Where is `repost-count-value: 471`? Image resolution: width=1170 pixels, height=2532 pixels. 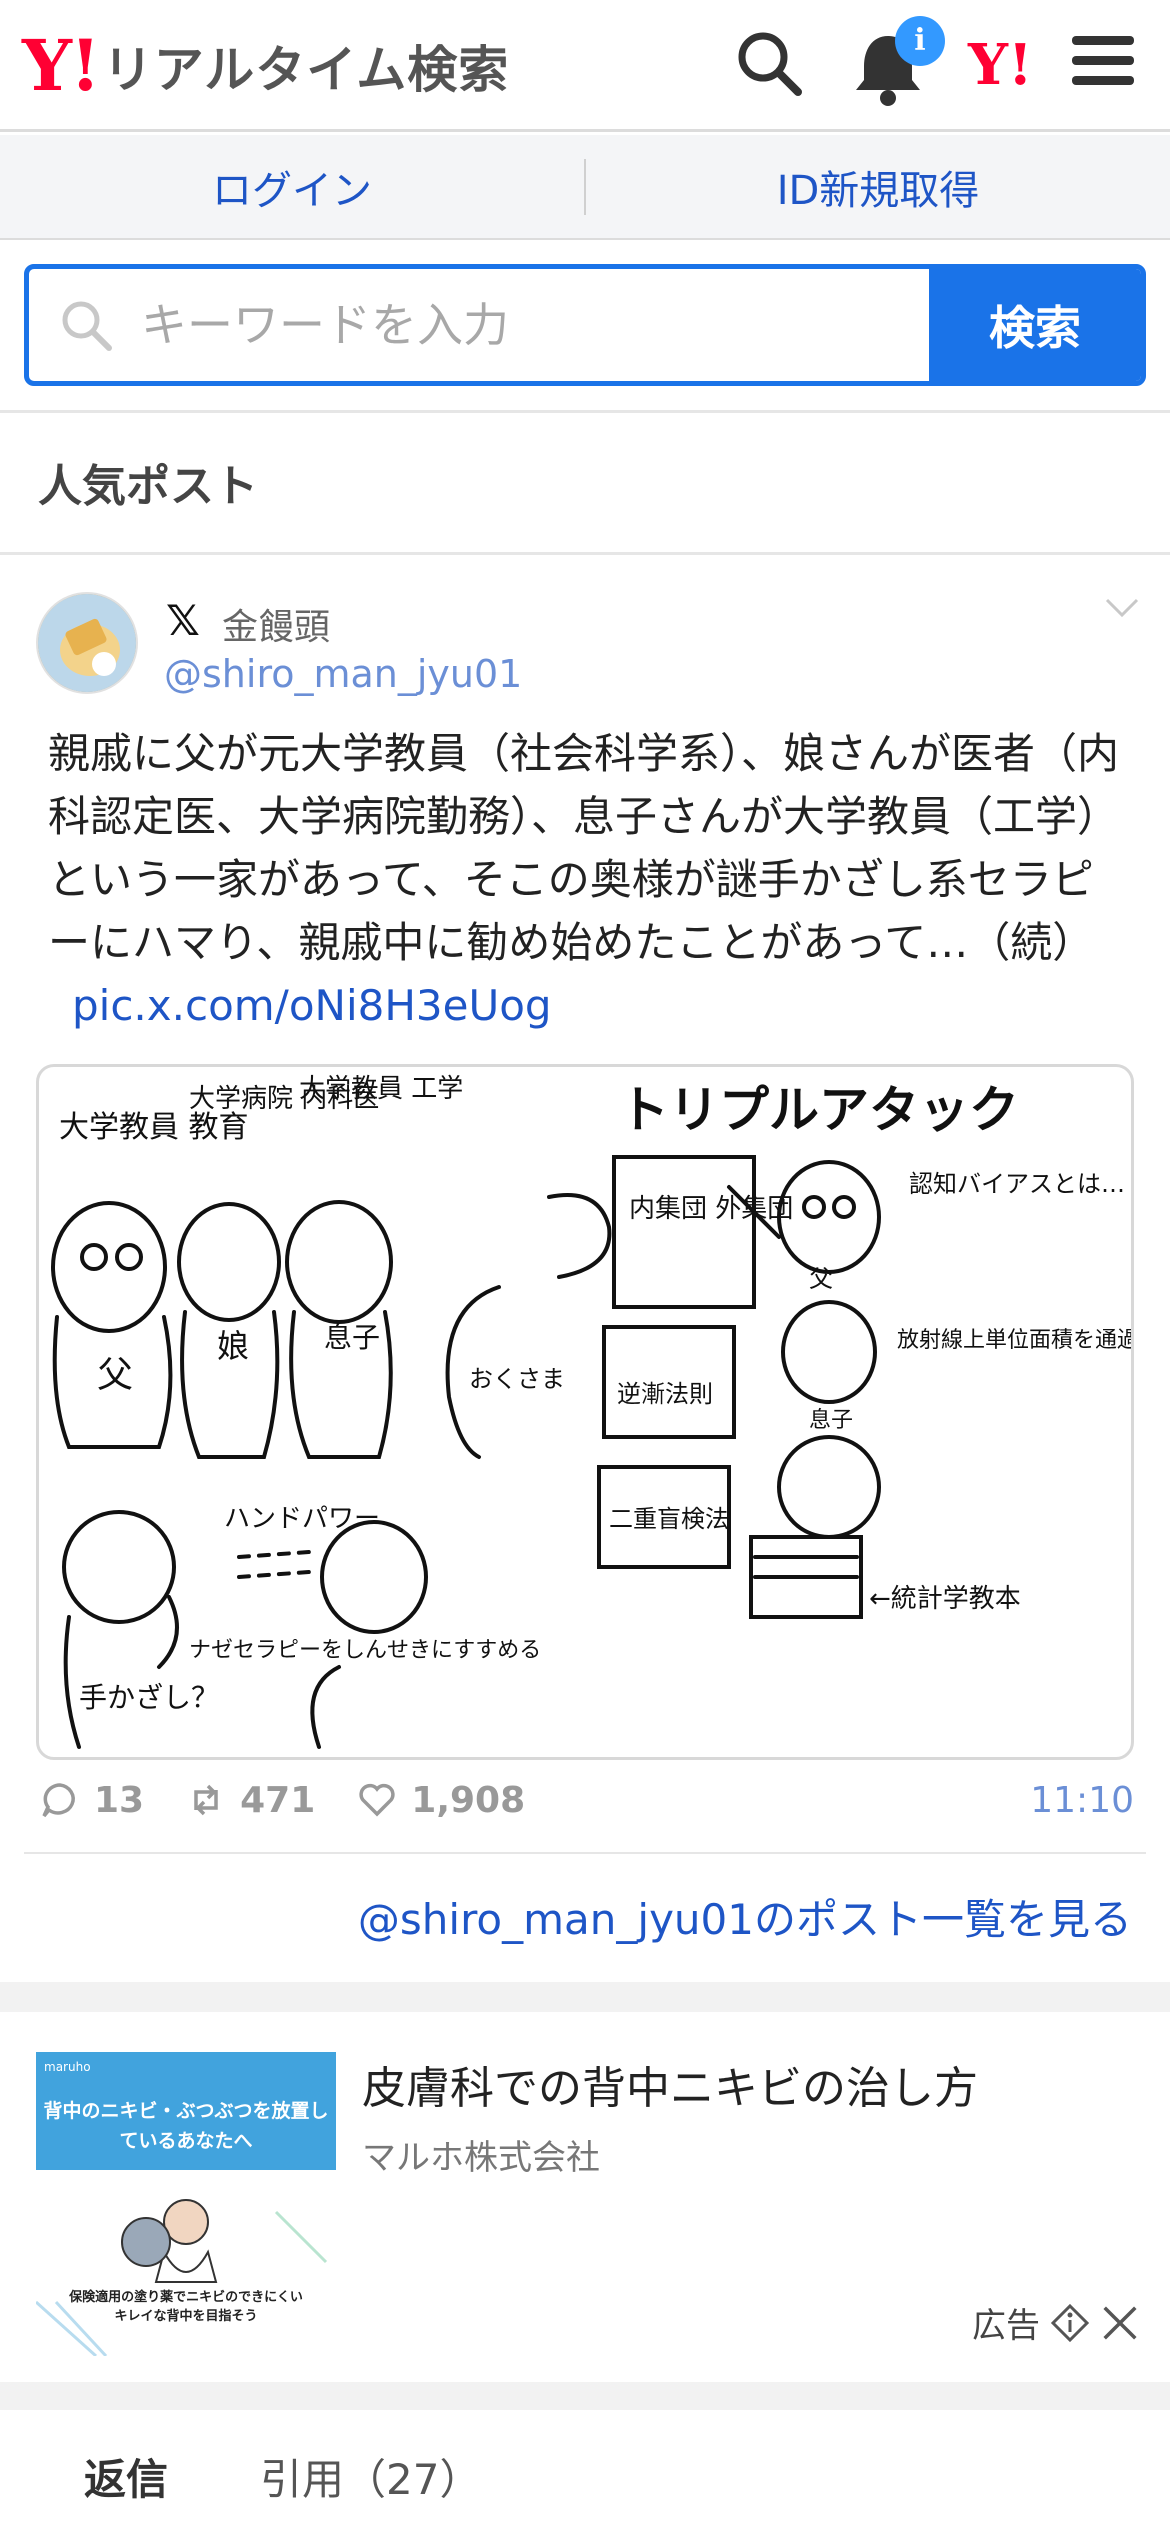 repost-count-value: 471 is located at coordinates (278, 1800).